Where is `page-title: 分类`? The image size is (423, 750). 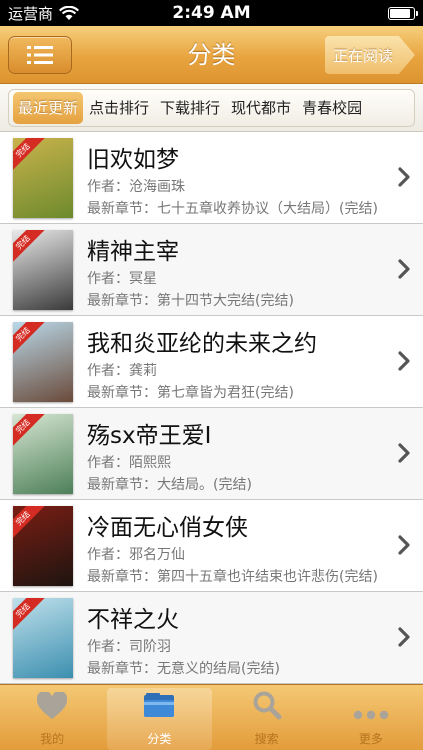
page-title: 分类 is located at coordinates (211, 55).